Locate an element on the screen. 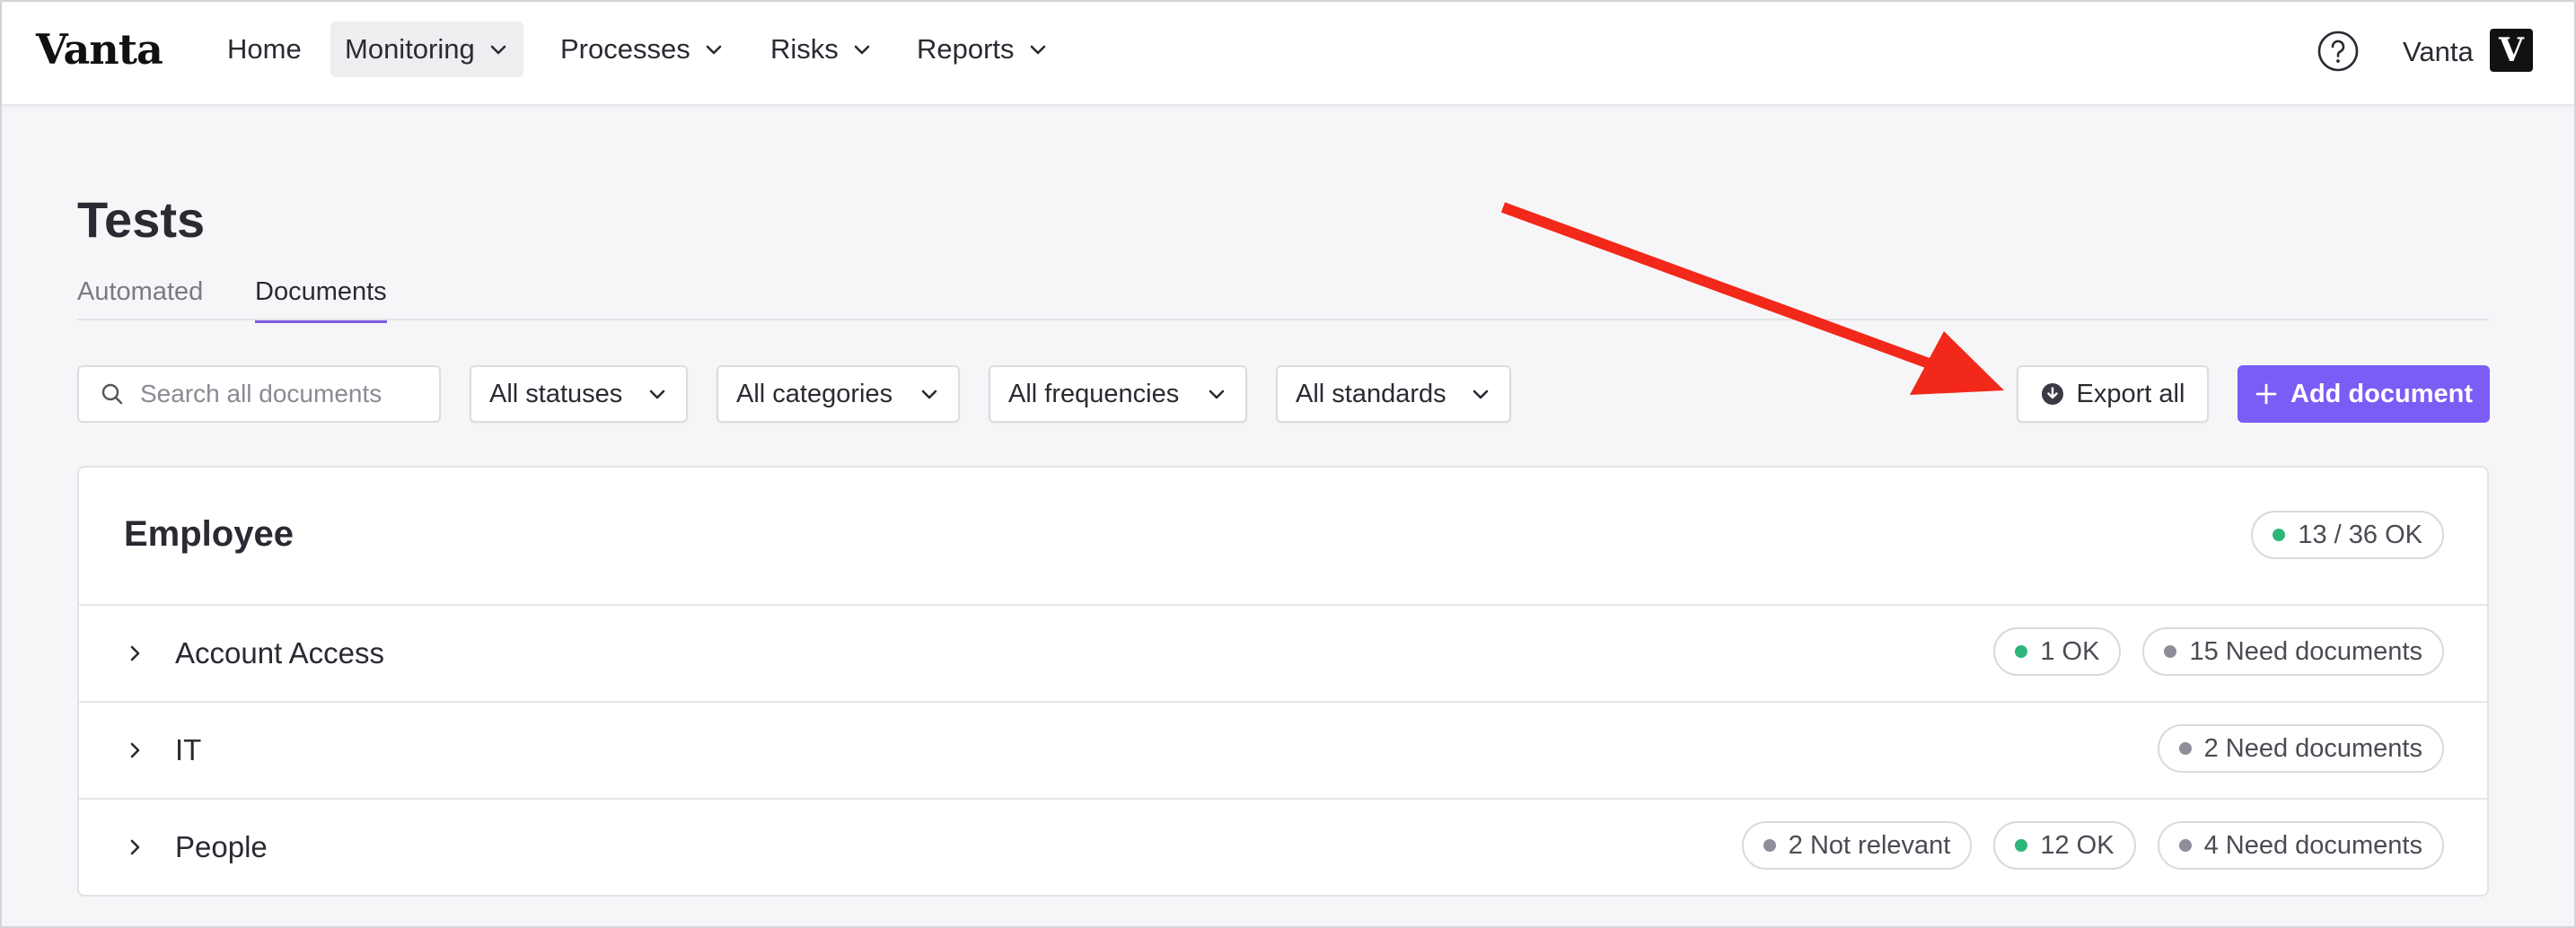  category-row-label: IT is located at coordinates (188, 749).